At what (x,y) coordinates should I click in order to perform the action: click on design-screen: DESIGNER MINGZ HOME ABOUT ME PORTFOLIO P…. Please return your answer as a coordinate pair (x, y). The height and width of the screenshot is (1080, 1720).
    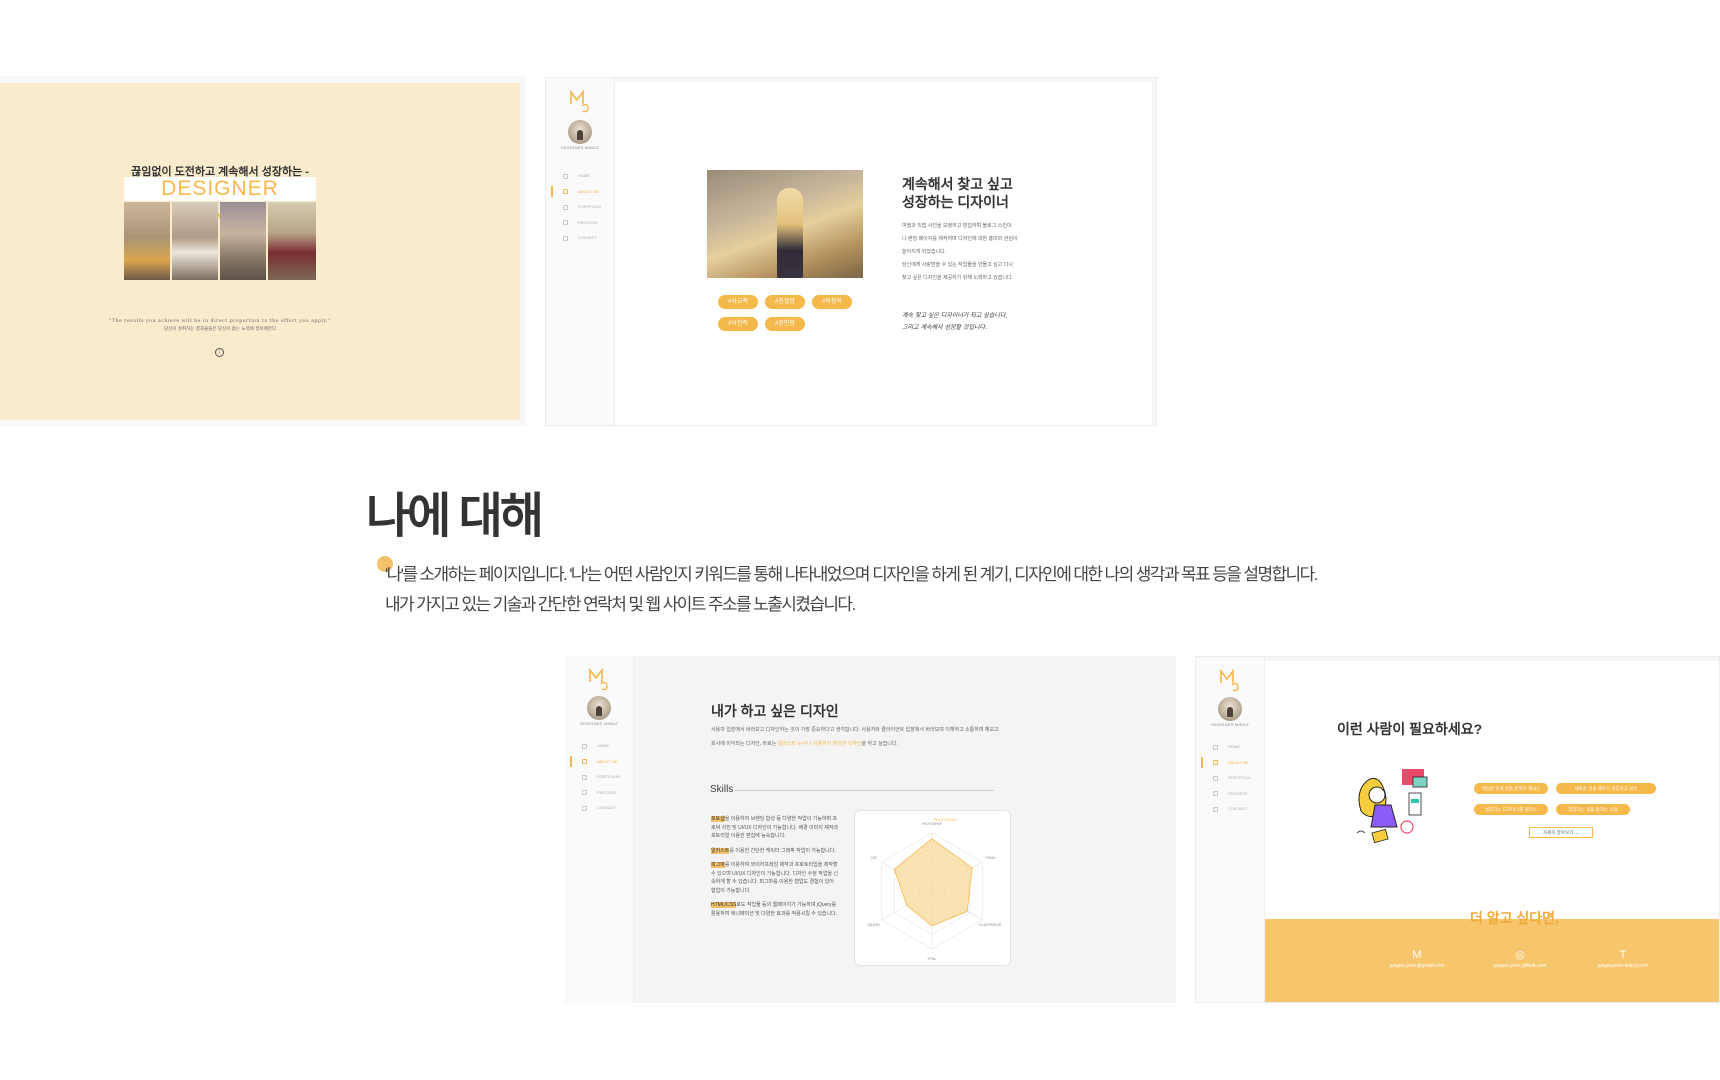
    Looking at the image, I should click on (870, 829).